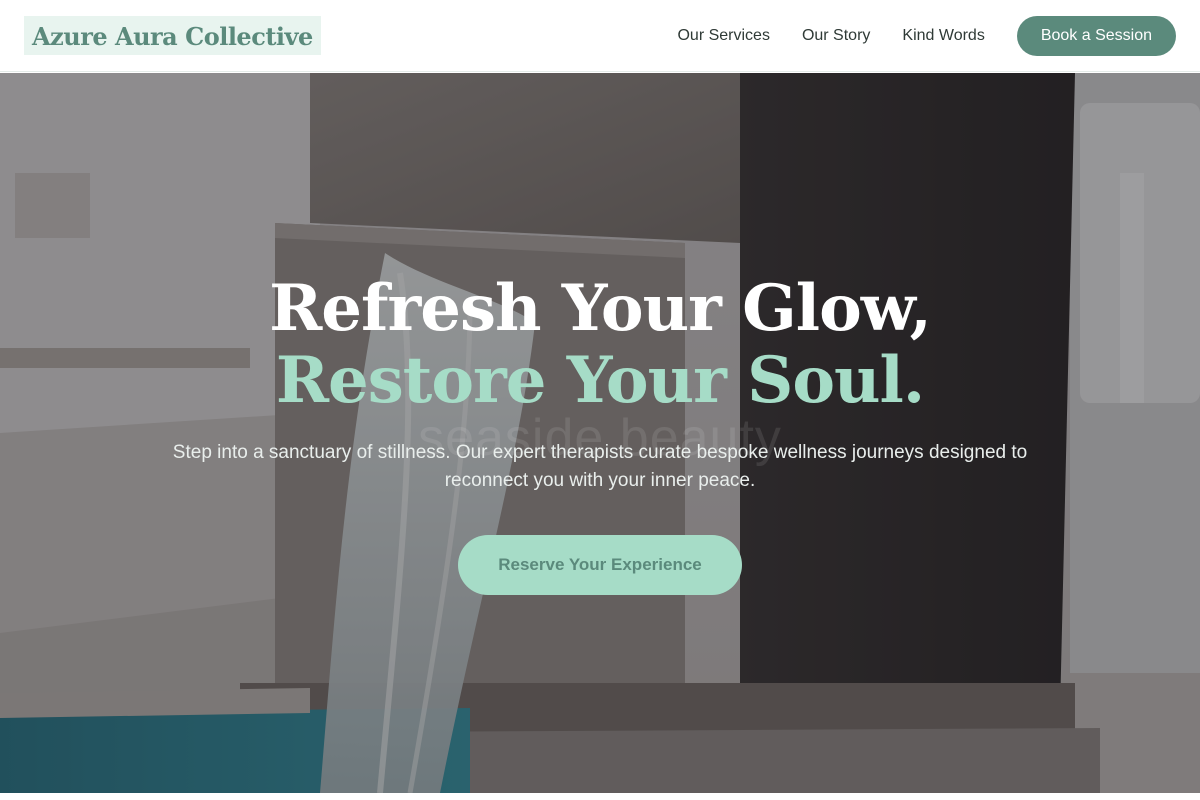 This screenshot has width=1200, height=800. What do you see at coordinates (943, 36) in the screenshot?
I see `nav-link-kind-words: Kind Words` at bounding box center [943, 36].